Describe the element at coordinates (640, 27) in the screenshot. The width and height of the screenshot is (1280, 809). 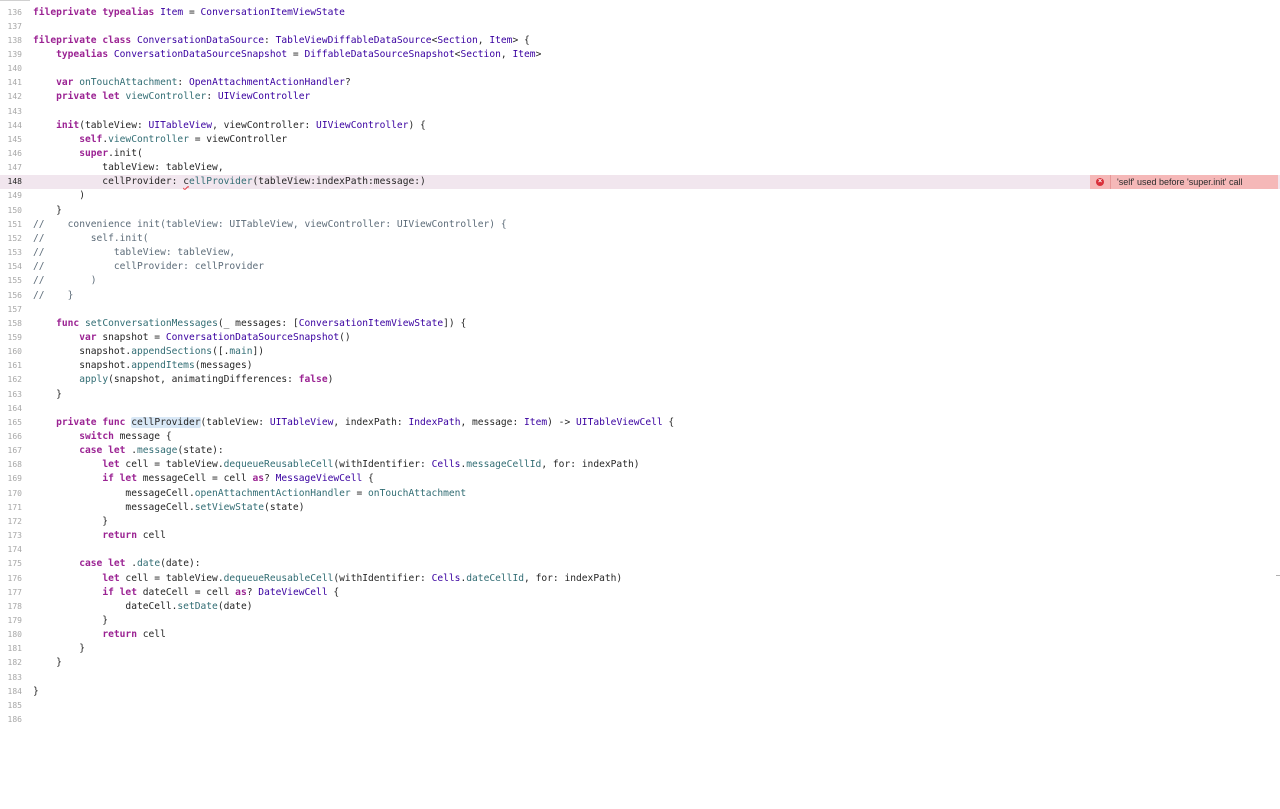
I see `code-line: 137` at that location.